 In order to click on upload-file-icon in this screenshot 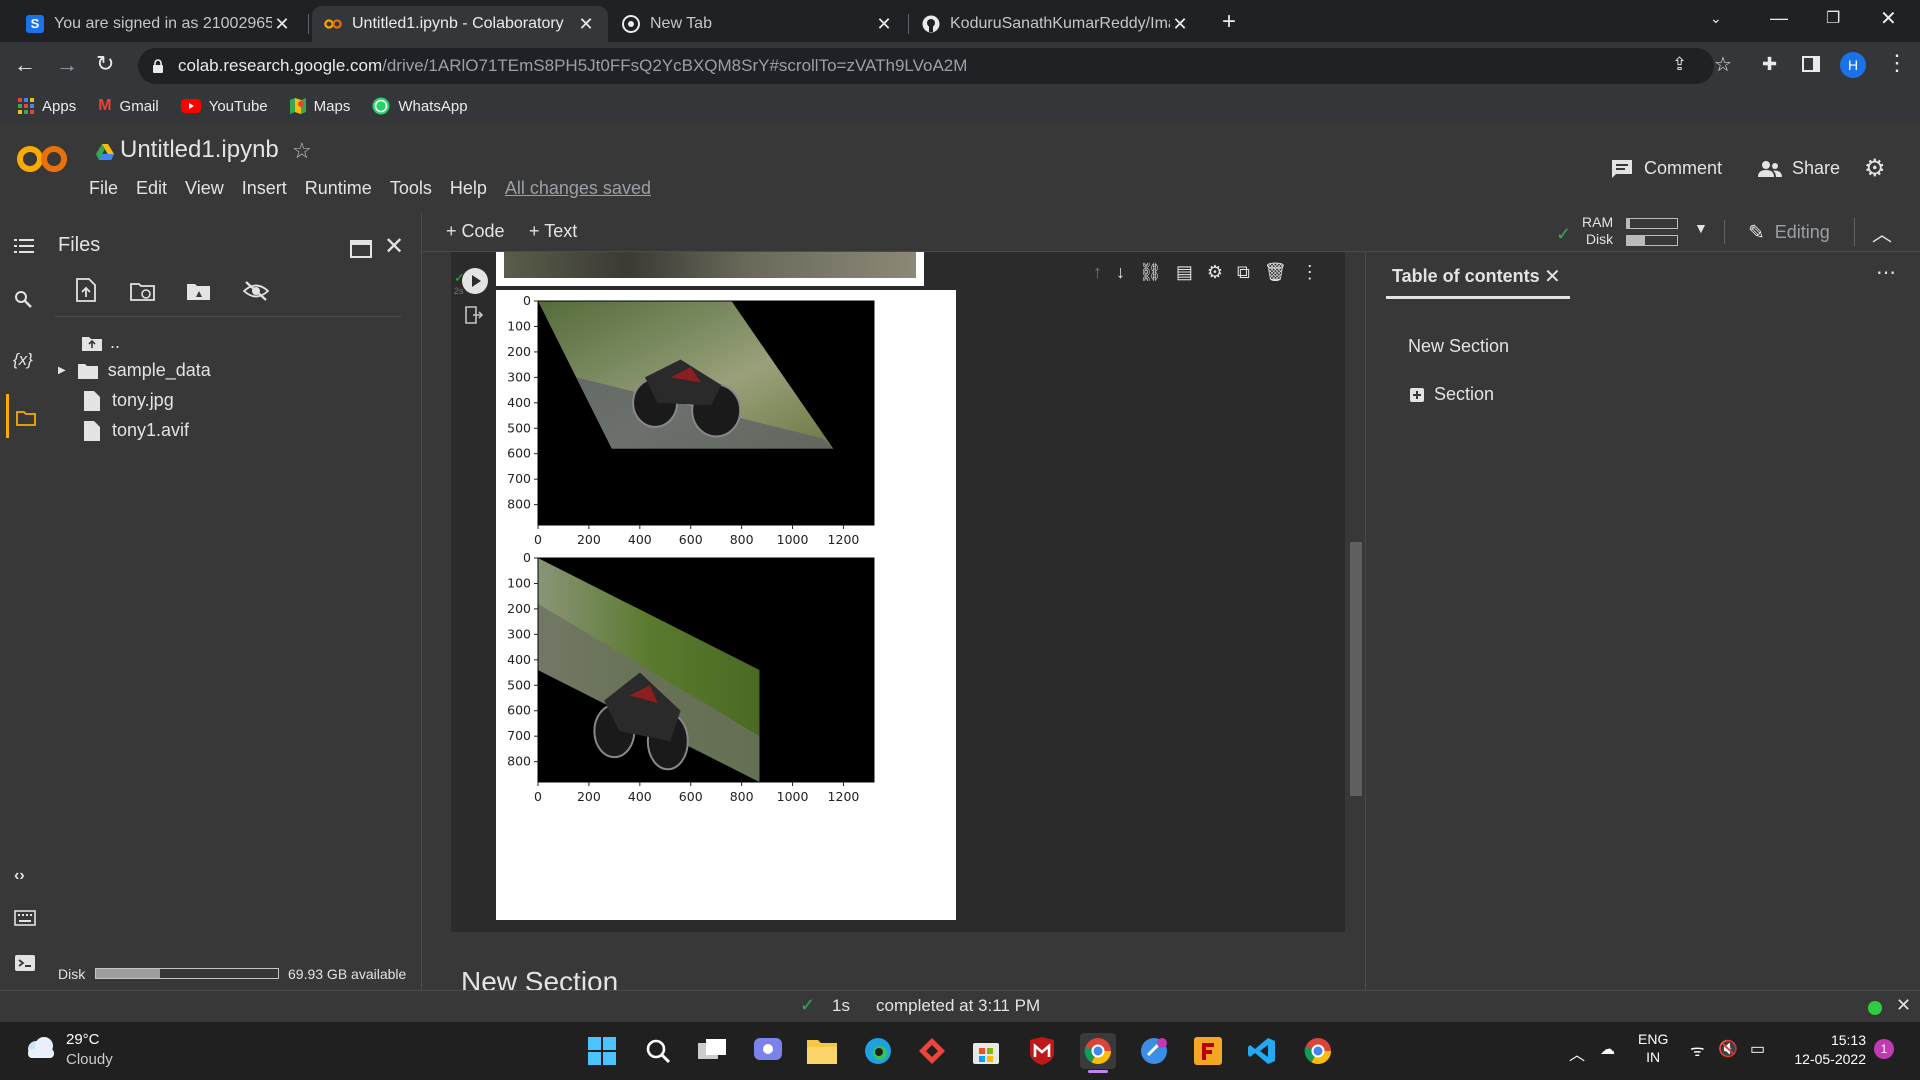, I will do `click(86, 290)`.